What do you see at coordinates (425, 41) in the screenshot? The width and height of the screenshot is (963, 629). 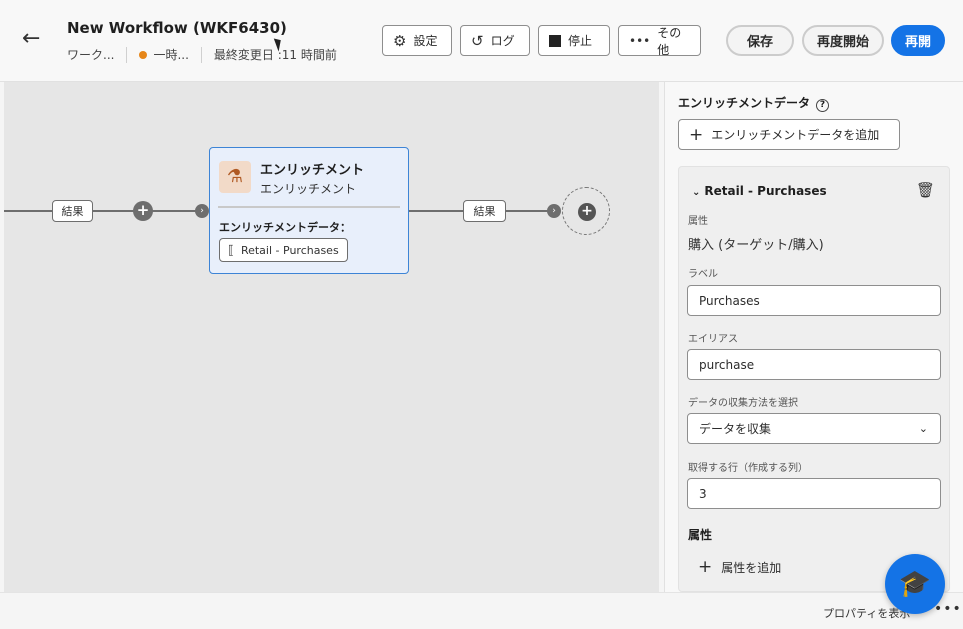 I see `settings-label: 設定` at bounding box center [425, 41].